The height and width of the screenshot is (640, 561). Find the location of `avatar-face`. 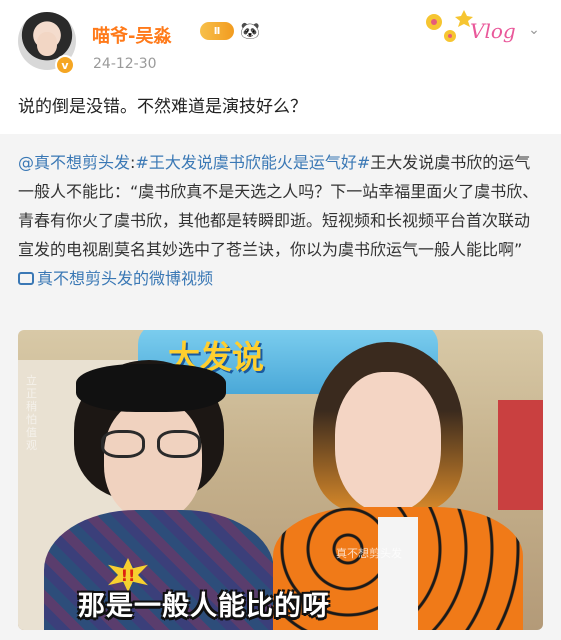

avatar-face is located at coordinates (47, 44).